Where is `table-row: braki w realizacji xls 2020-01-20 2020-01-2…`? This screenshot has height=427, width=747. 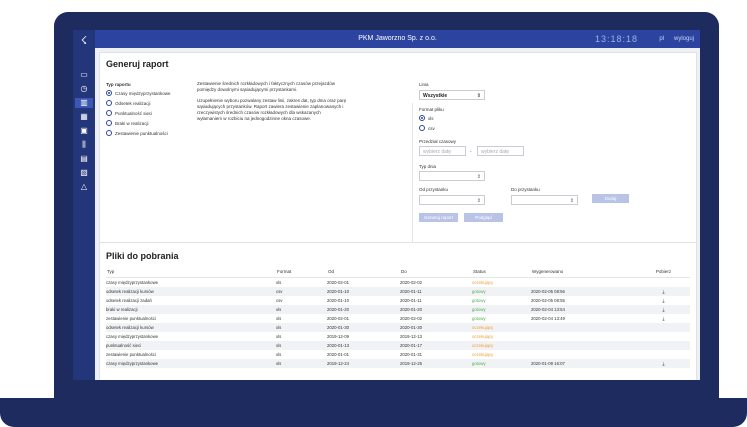 table-row: braki w realizacji xls 2020-01-20 2020-01-2… is located at coordinates (398, 309).